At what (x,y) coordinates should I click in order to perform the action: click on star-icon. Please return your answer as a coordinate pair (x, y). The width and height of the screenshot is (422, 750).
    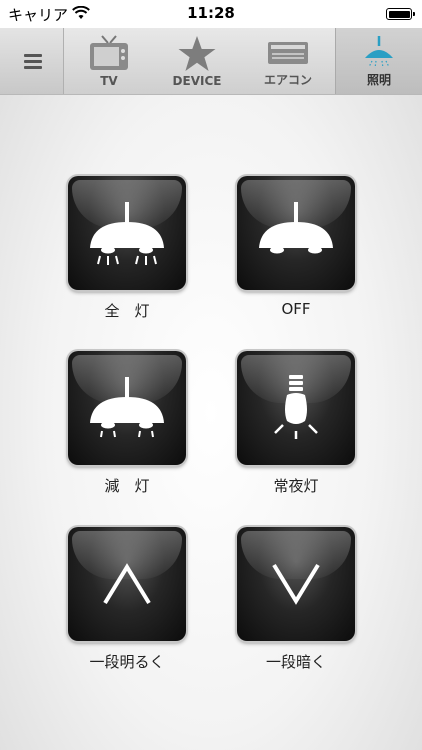
    Looking at the image, I should click on (197, 53).